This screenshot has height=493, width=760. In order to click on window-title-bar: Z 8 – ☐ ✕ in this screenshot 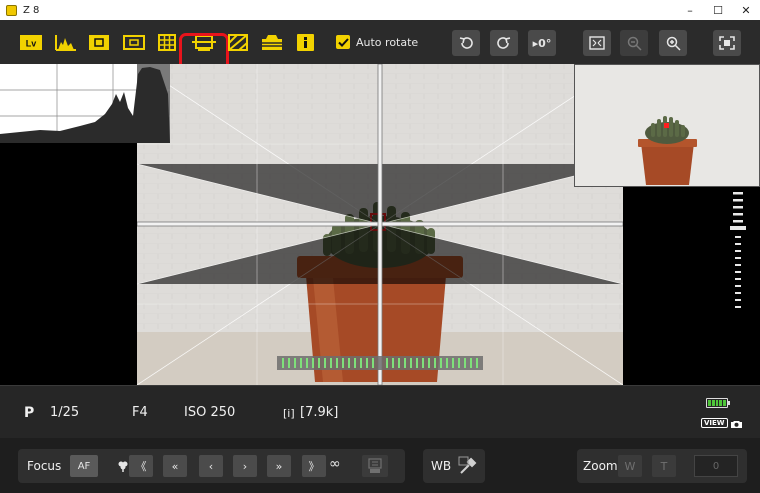, I will do `click(380, 10)`.